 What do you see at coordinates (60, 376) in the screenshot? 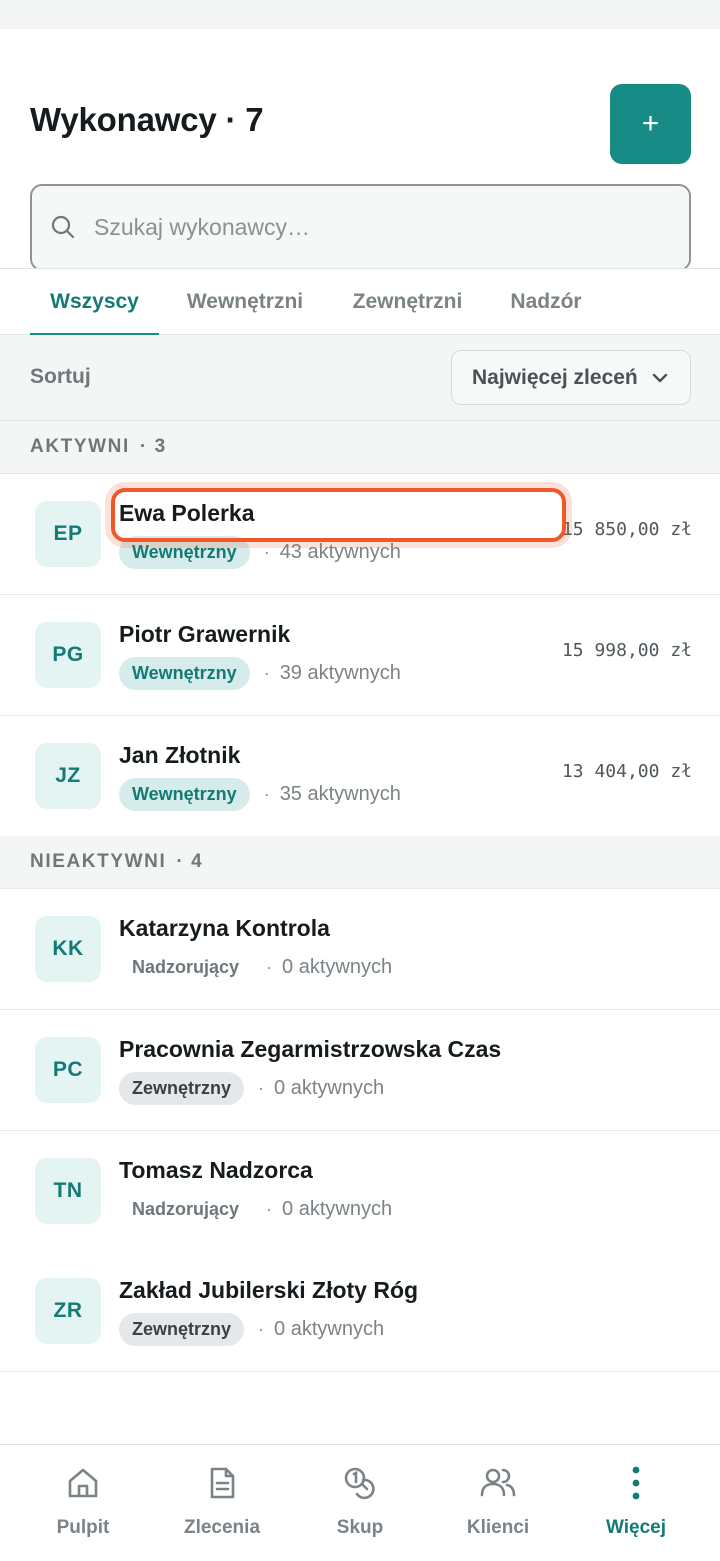
I see `sort-label: Sortuj` at bounding box center [60, 376].